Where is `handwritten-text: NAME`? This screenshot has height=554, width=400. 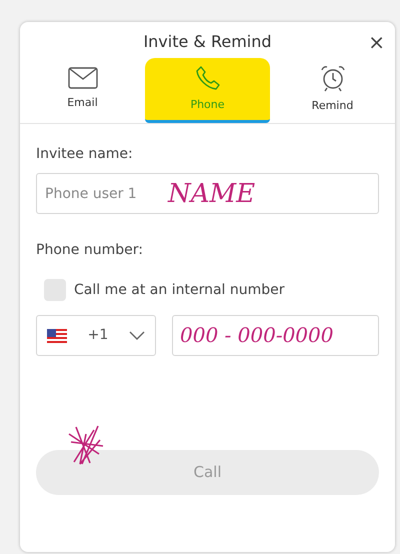
handwritten-text: NAME is located at coordinates (212, 194).